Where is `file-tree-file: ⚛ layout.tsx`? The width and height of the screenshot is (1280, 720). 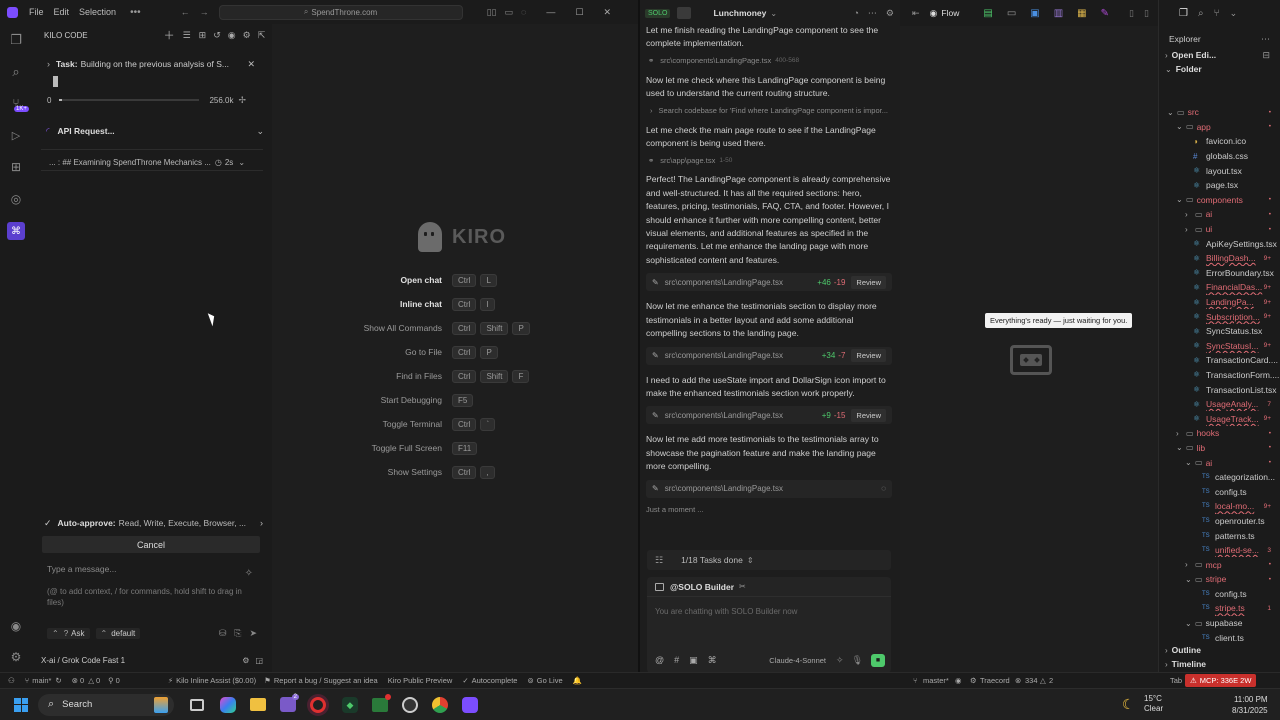 file-tree-file: ⚛ layout.tsx is located at coordinates (1219, 170).